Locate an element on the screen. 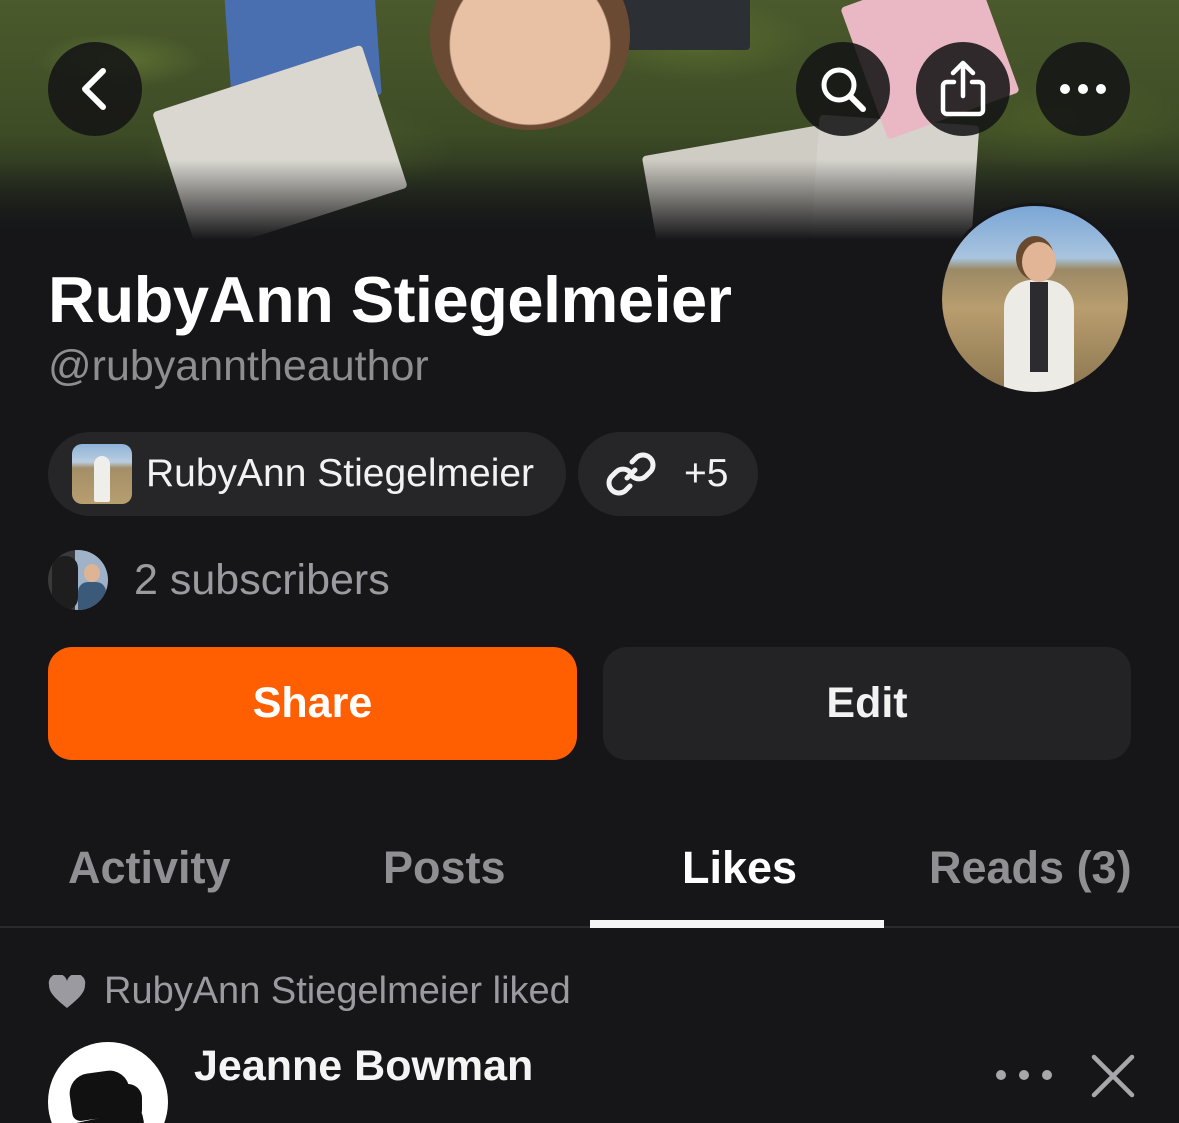  subscribers-row: 2 subscribers is located at coordinates (219, 580).